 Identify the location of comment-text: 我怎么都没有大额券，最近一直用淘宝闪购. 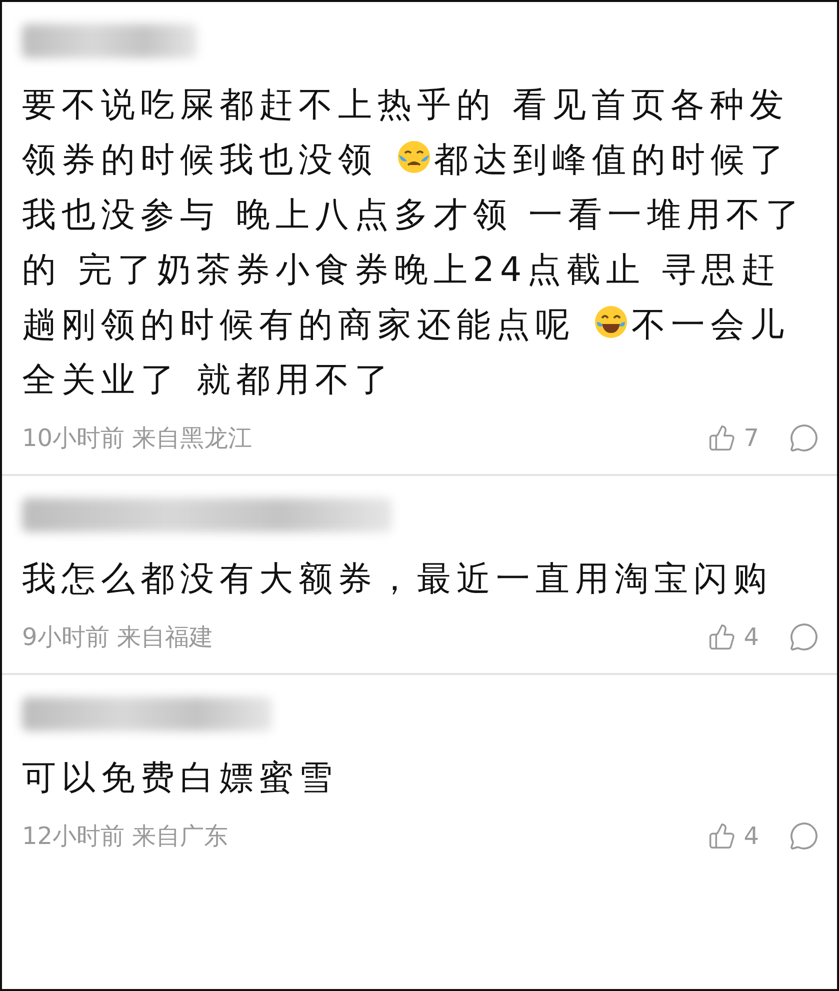
(398, 579).